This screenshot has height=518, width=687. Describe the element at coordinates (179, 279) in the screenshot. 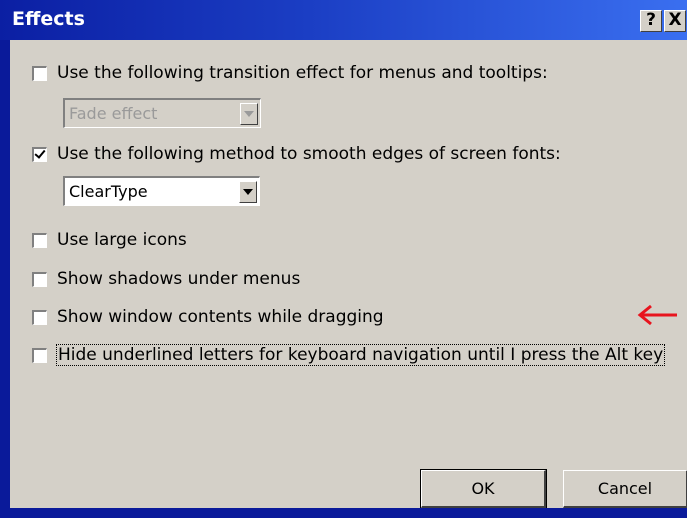

I see `option-label: Show shadows under menus` at that location.